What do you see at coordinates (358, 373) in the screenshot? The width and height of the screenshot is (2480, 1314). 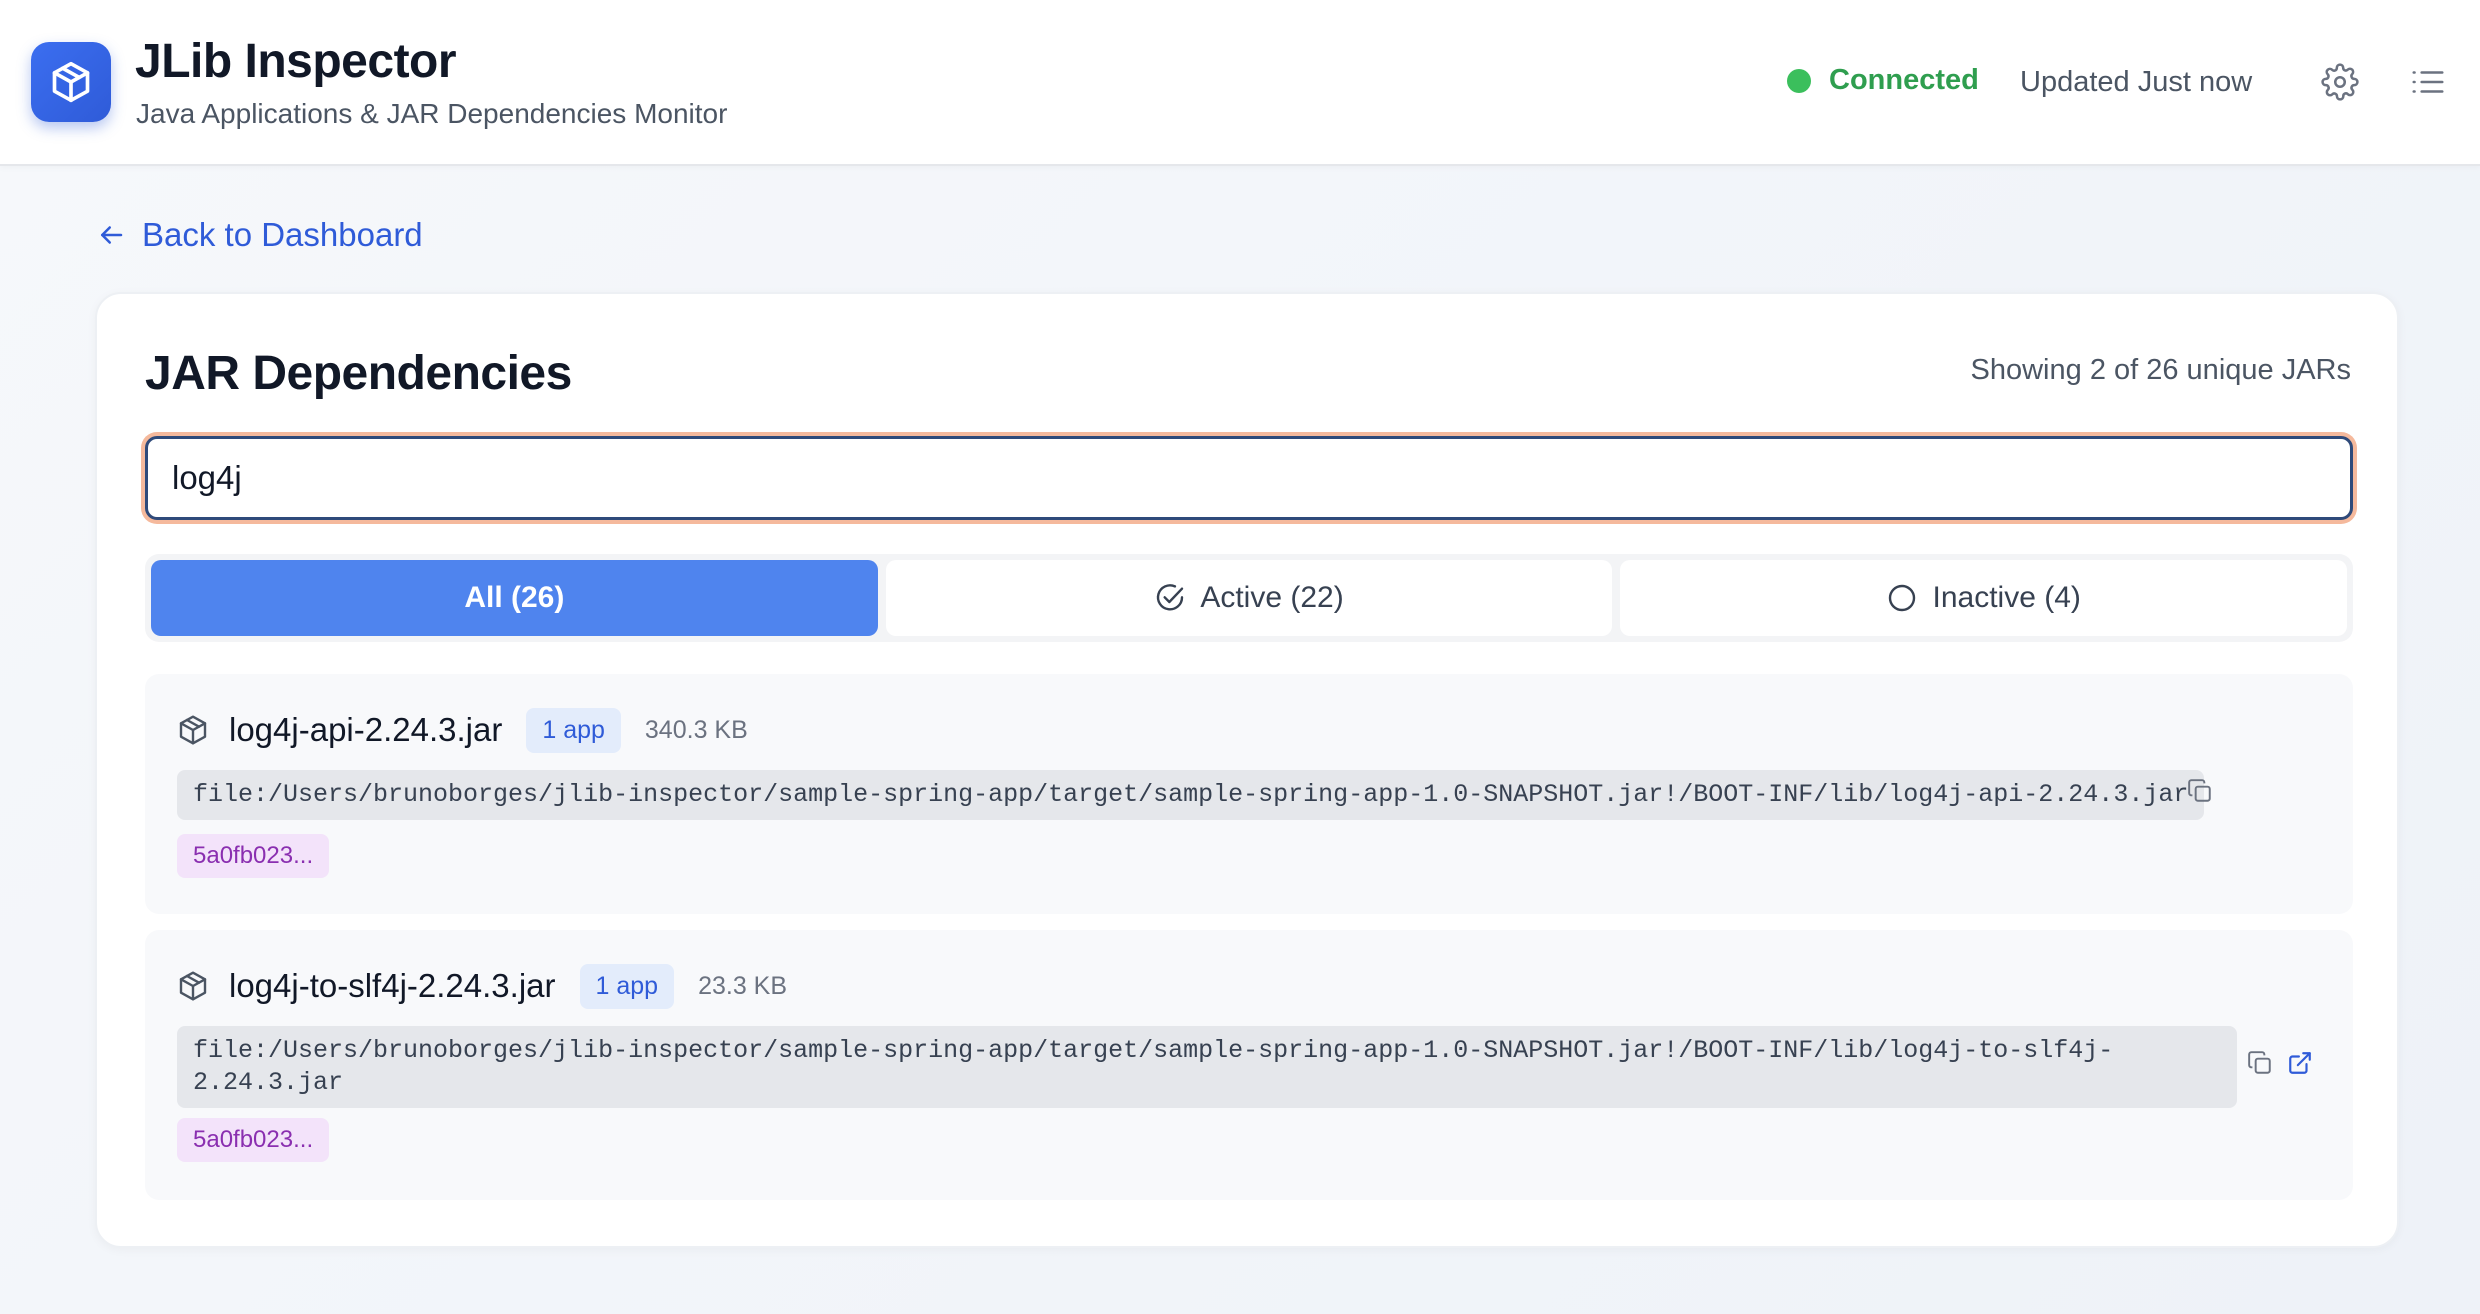 I see `page-title: JAR Dependencies` at bounding box center [358, 373].